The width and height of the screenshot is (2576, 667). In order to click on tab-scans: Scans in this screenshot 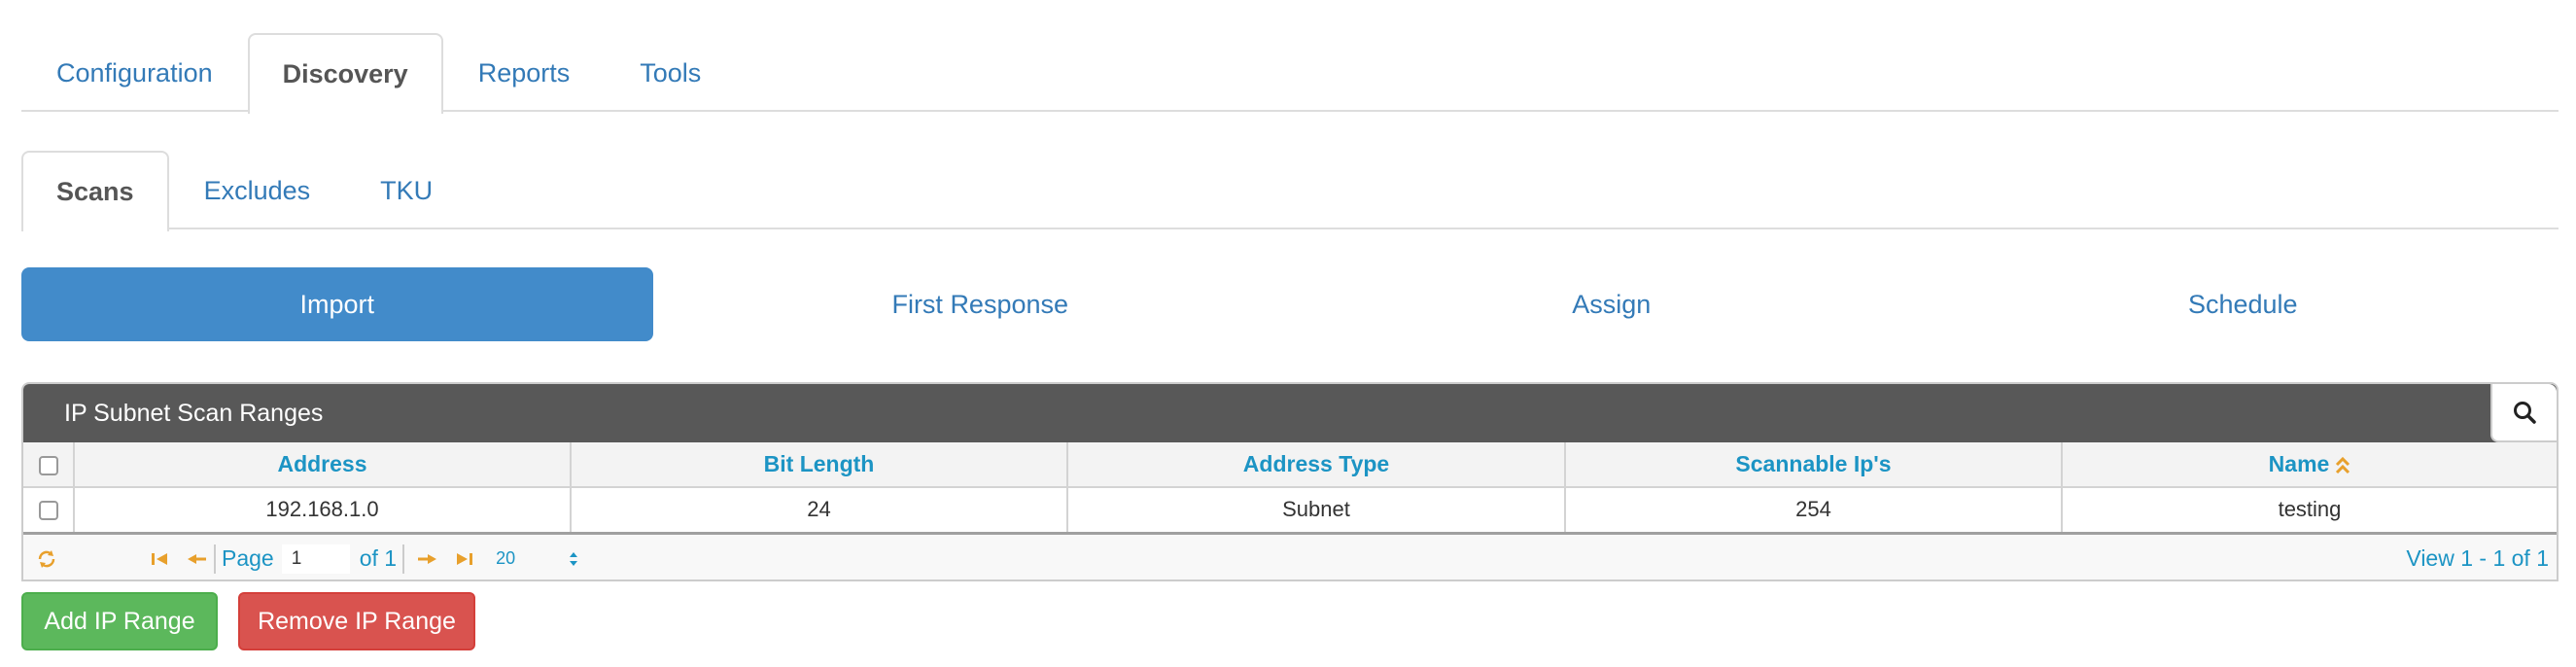, I will do `click(95, 191)`.